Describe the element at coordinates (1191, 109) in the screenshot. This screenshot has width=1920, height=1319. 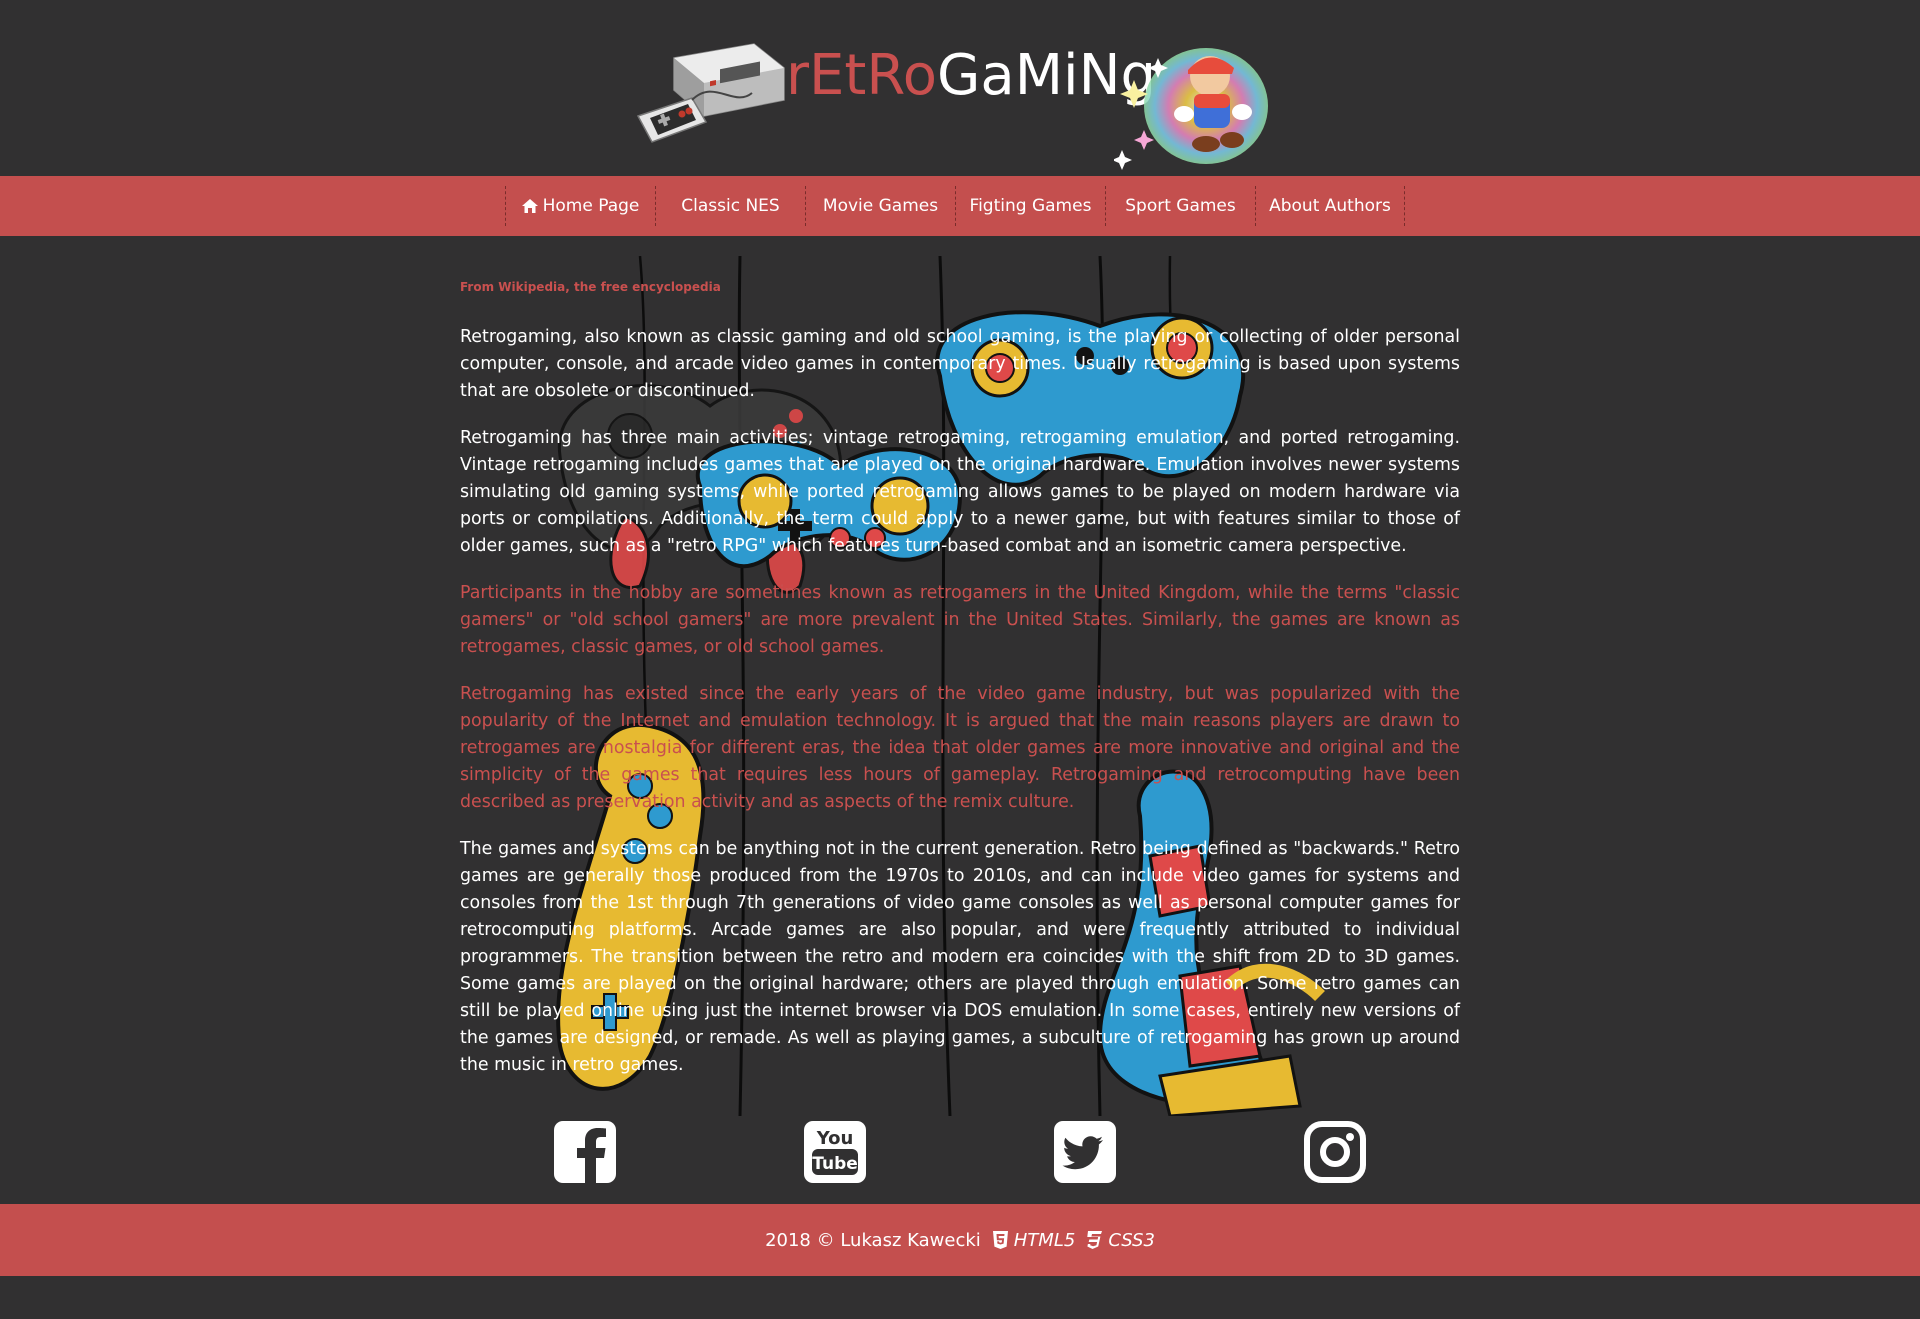
I see `mario-rainbow-icon` at that location.